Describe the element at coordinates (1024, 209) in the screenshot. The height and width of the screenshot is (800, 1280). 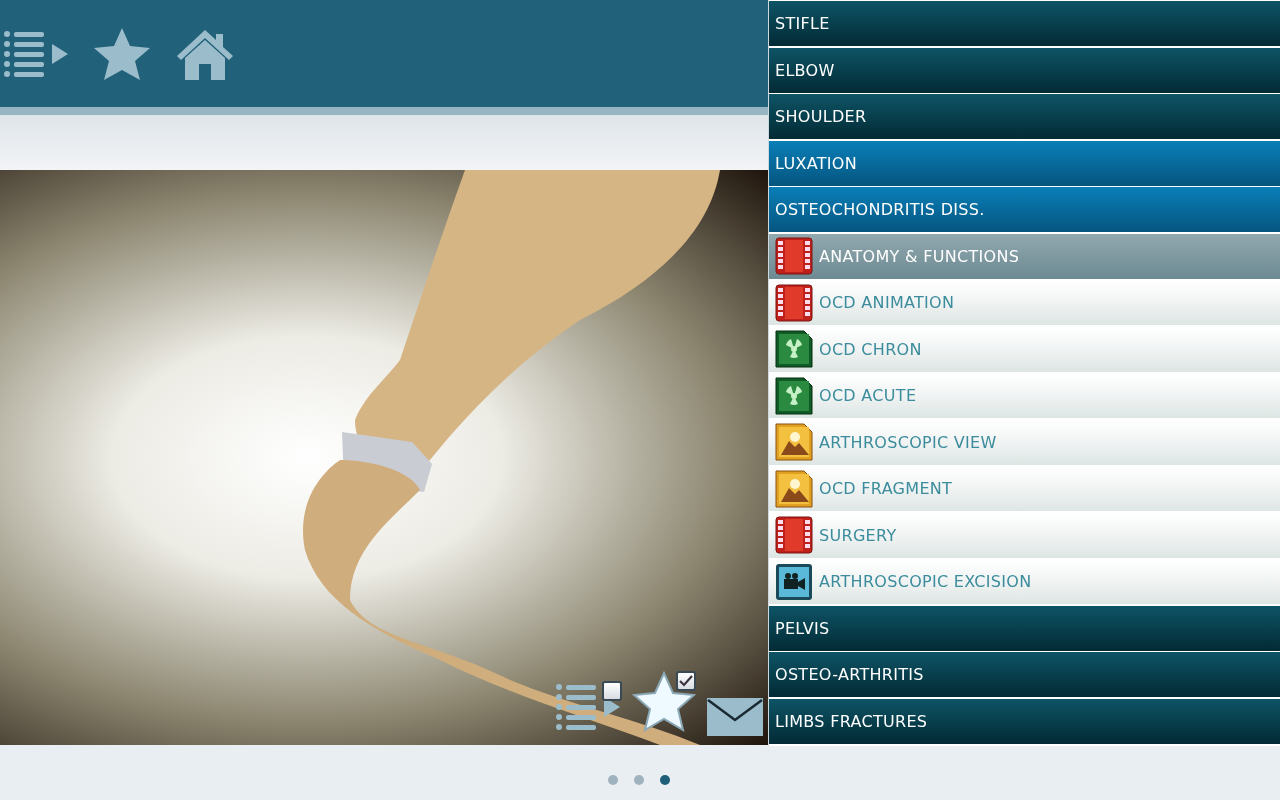
I see `category-item: OSTEOCHONDRITIS DISS.` at that location.